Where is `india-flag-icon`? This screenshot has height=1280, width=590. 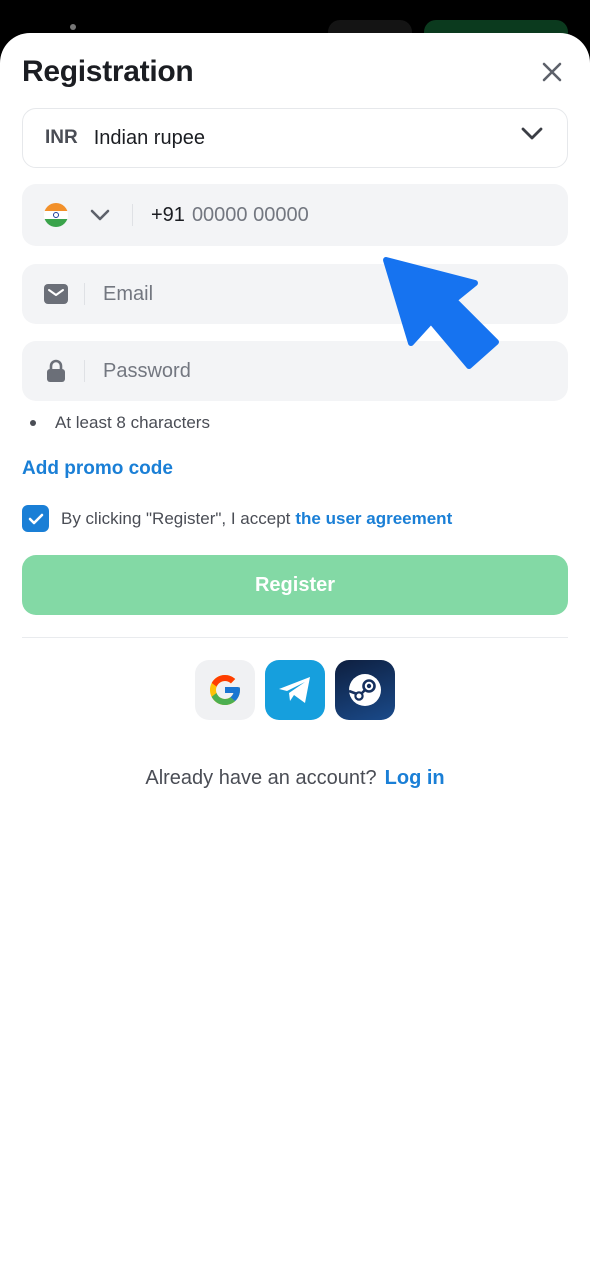
india-flag-icon is located at coordinates (56, 215).